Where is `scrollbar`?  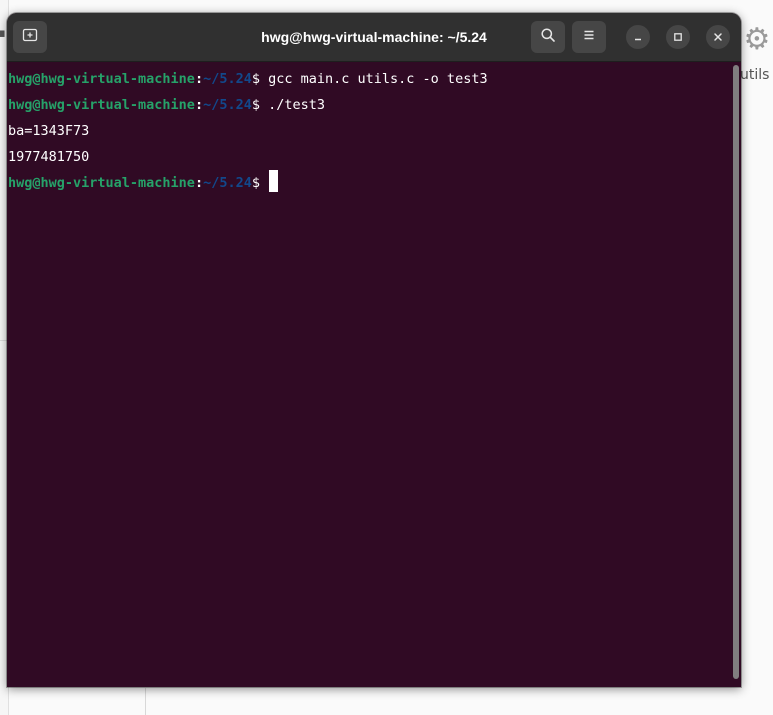 scrollbar is located at coordinates (736, 372).